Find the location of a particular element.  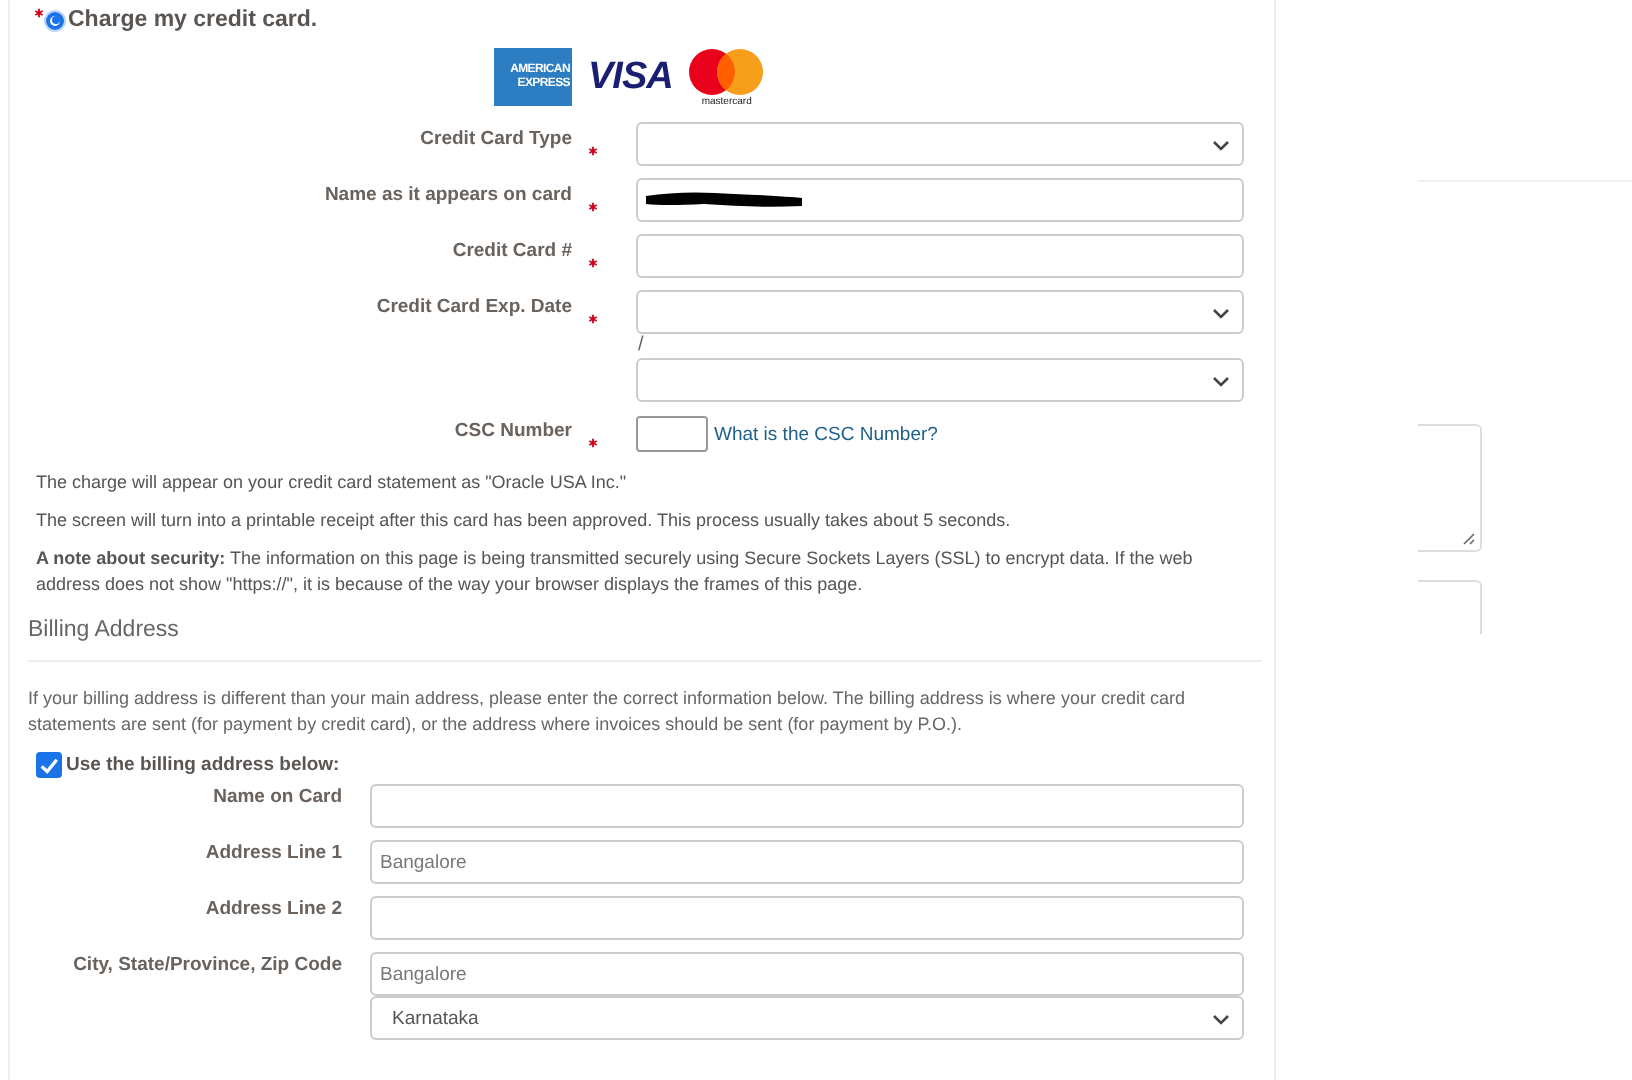

note-text: The screen will turn into a printable receipt after this card has been approved. This process usually takes about 5 seconds. is located at coordinates (524, 521).